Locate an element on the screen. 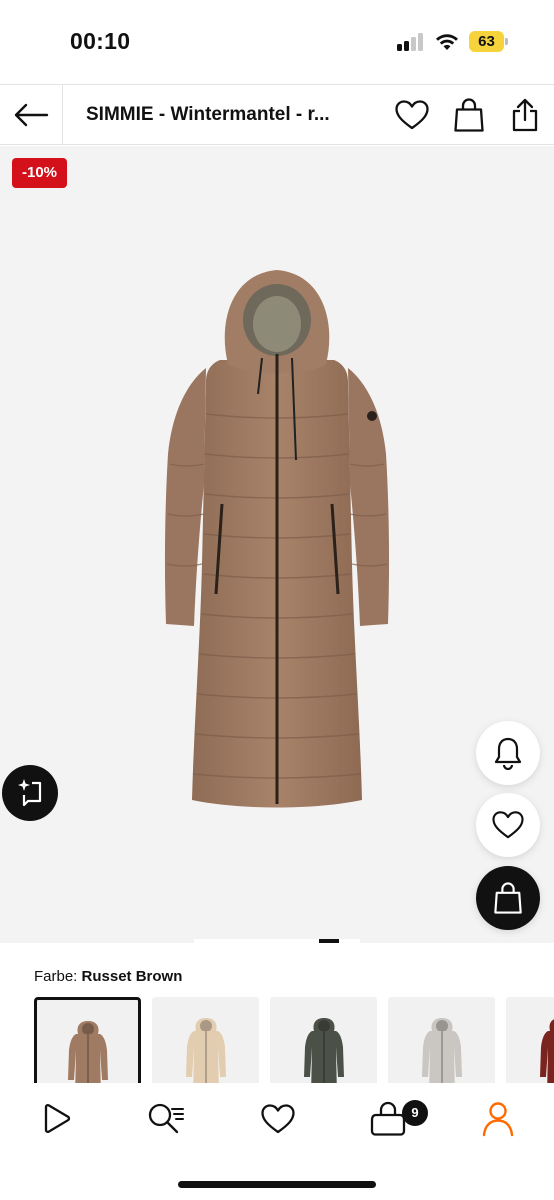 The width and height of the screenshot is (554, 1200). selected-color-name: Russet Brown is located at coordinates (132, 976).